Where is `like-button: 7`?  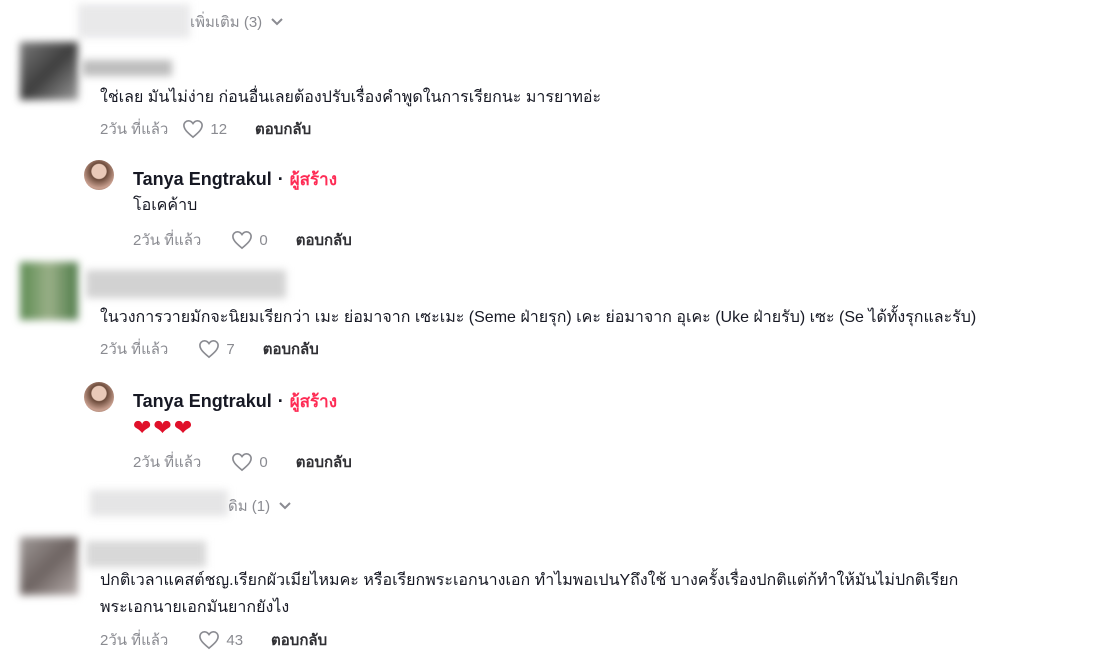
like-button: 7 is located at coordinates (216, 349).